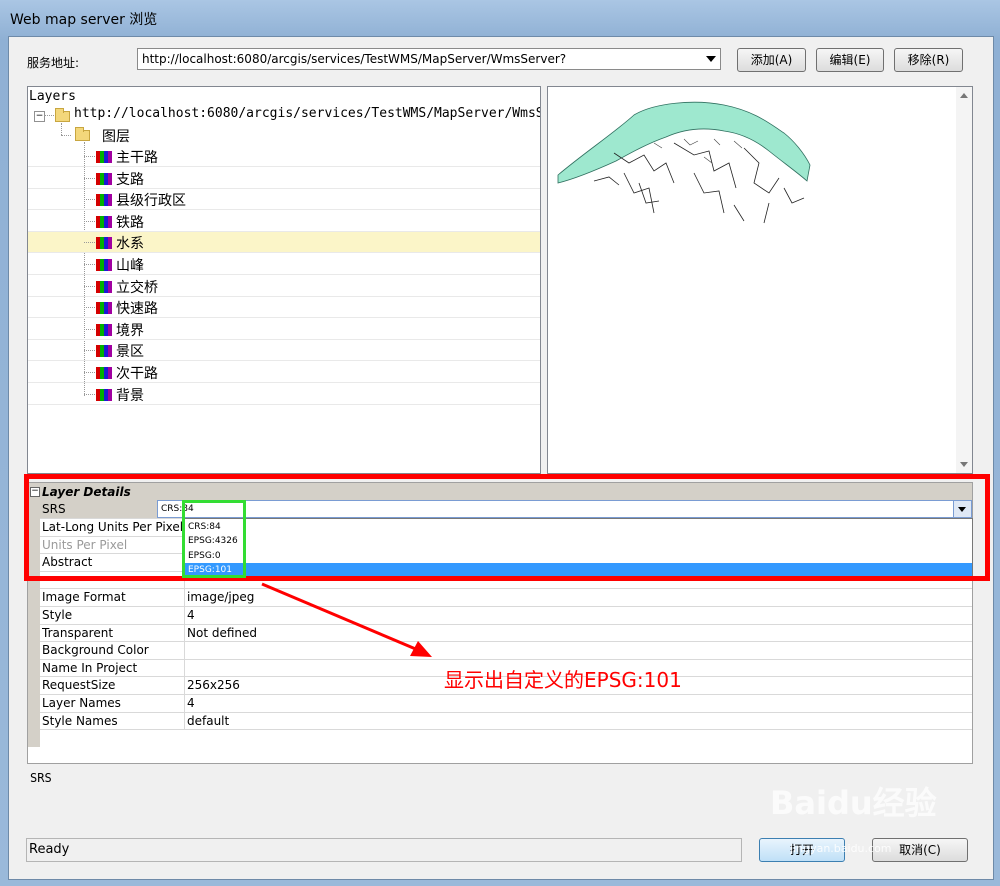 Image resolution: width=1000 pixels, height=886 pixels. What do you see at coordinates (41, 778) in the screenshot?
I see `description-text: SRS` at bounding box center [41, 778].